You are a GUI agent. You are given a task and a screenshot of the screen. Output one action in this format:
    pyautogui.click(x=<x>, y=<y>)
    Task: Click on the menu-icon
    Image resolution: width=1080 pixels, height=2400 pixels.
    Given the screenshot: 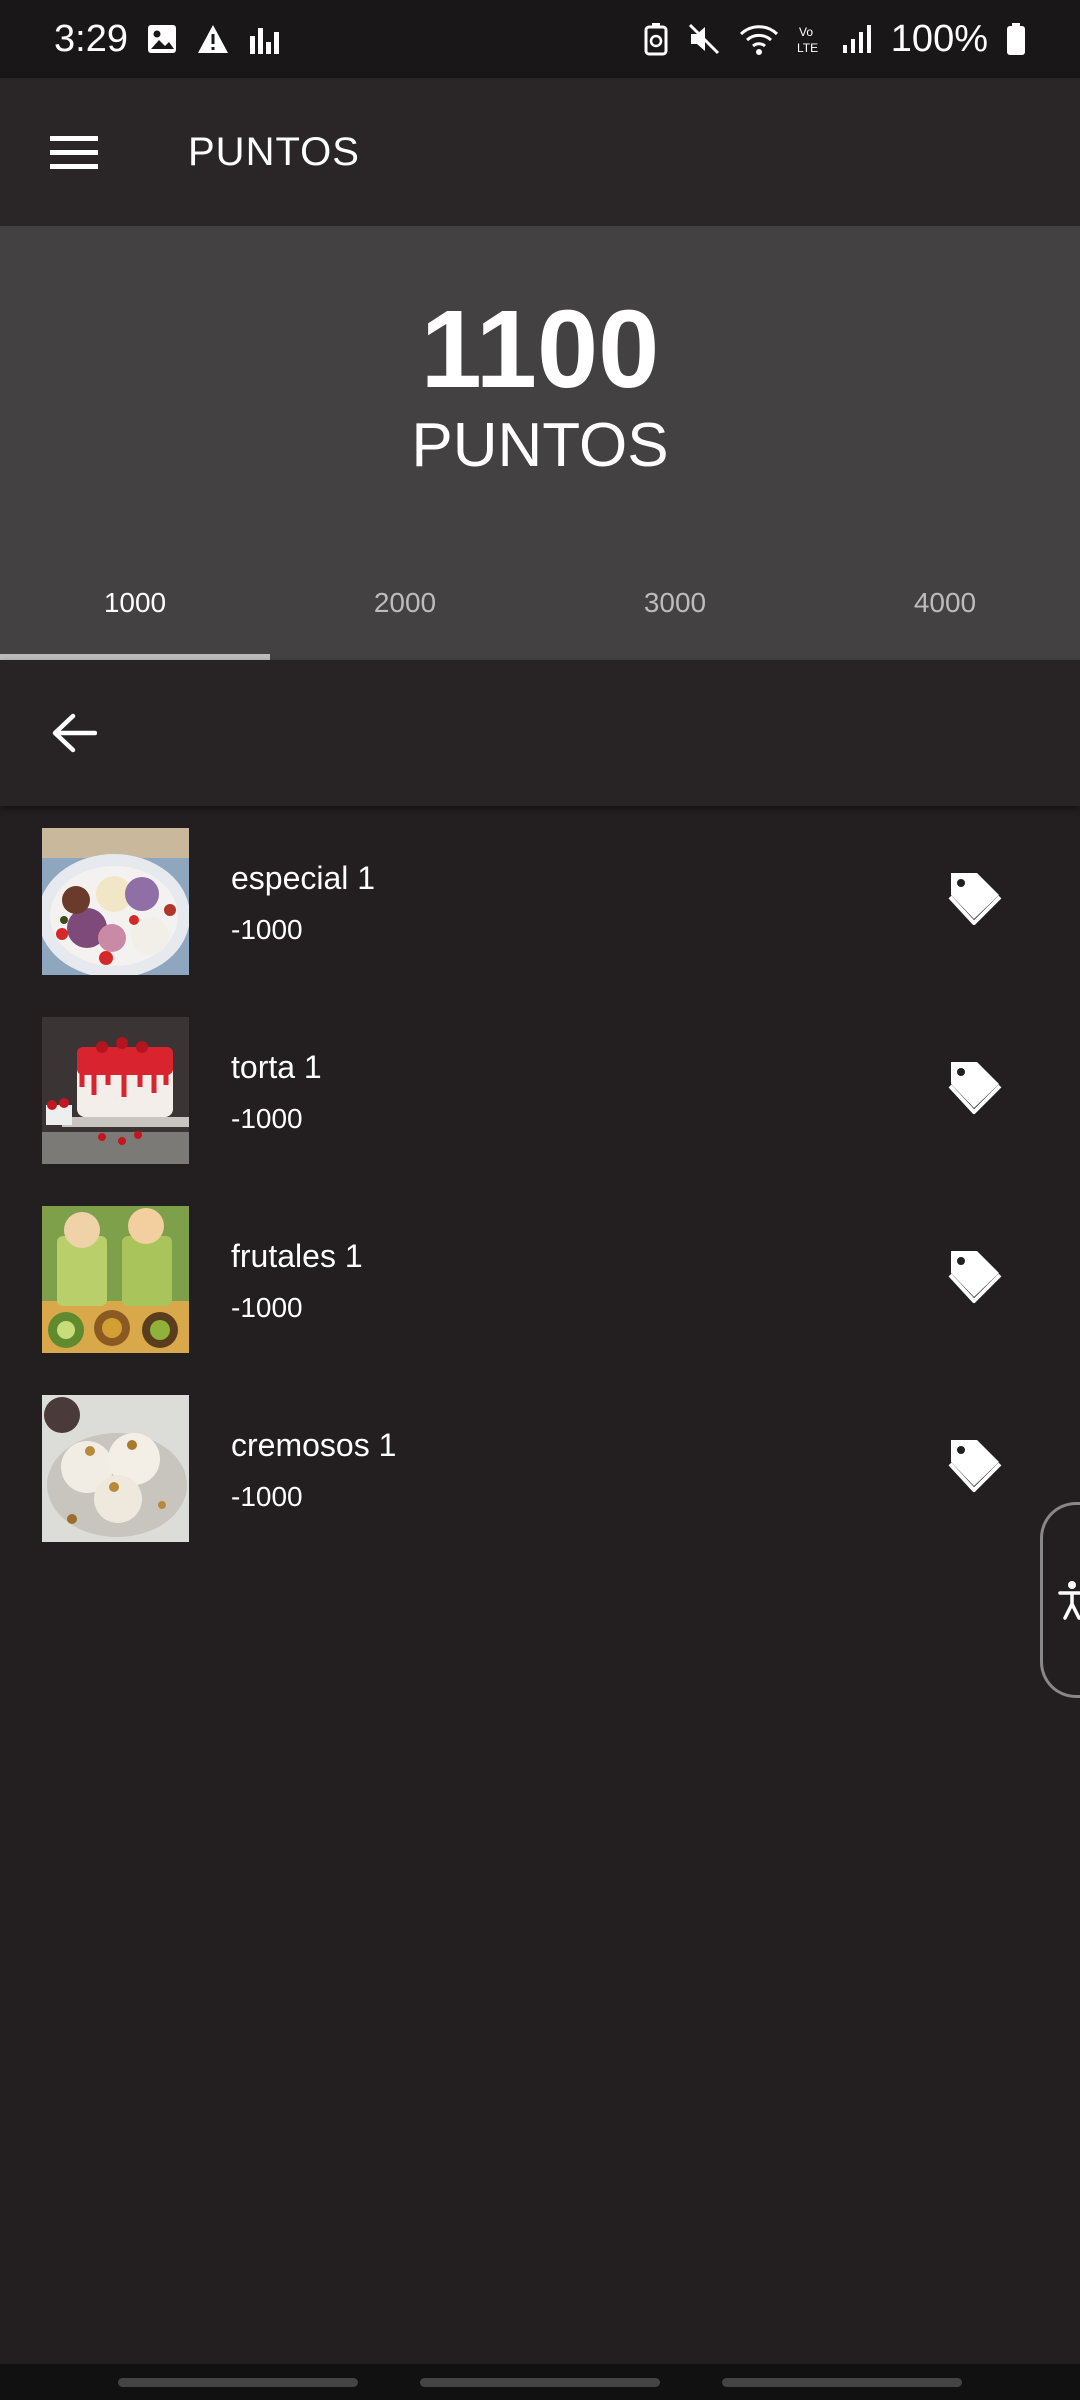 What is the action you would take?
    pyautogui.click(x=74, y=152)
    